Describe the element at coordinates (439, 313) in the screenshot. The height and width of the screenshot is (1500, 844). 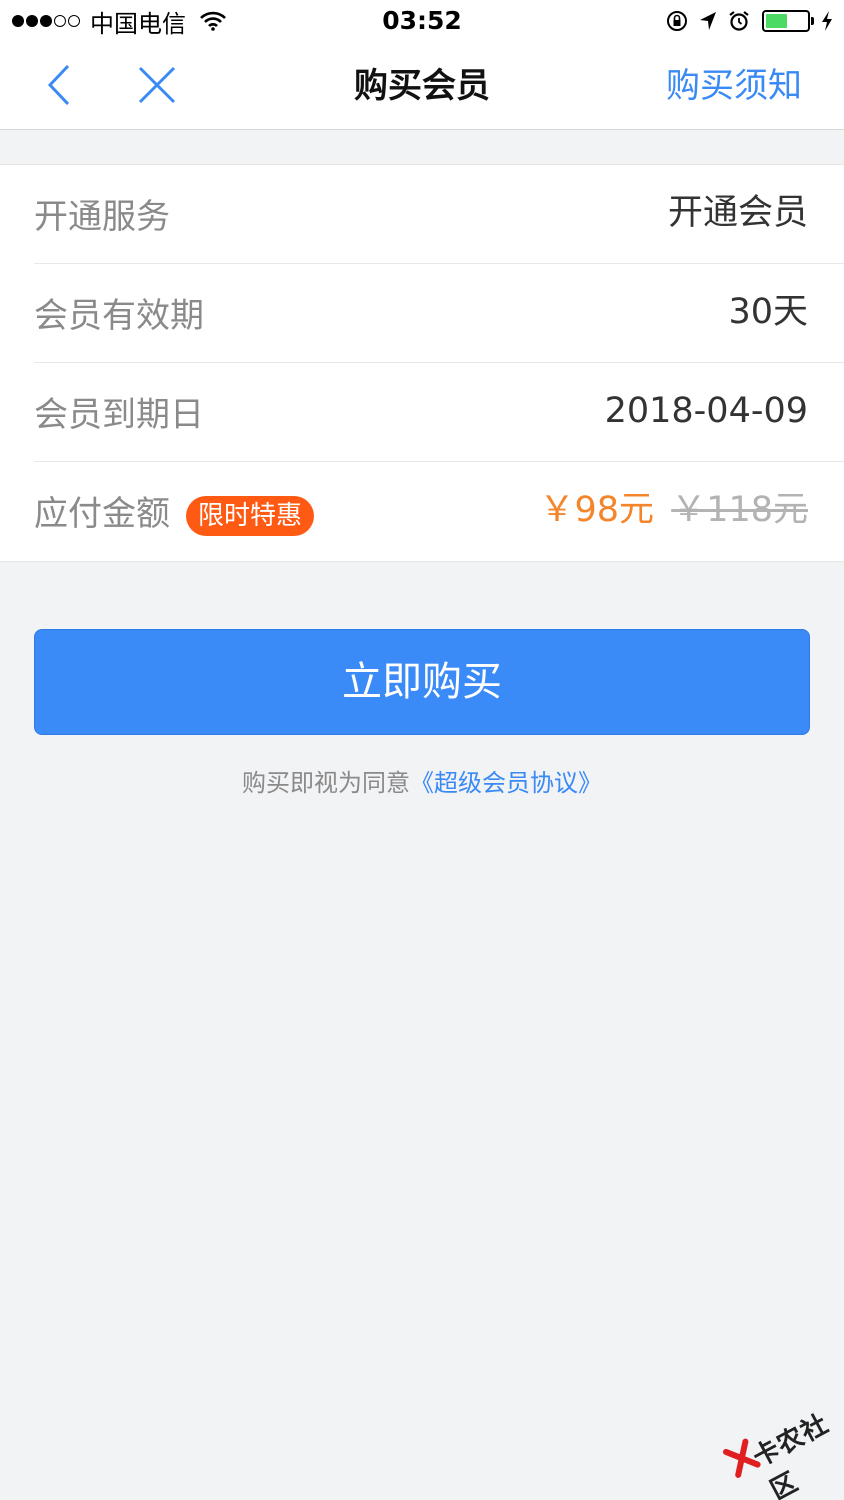
I see `validity-row: 会员有效期 30天` at that location.